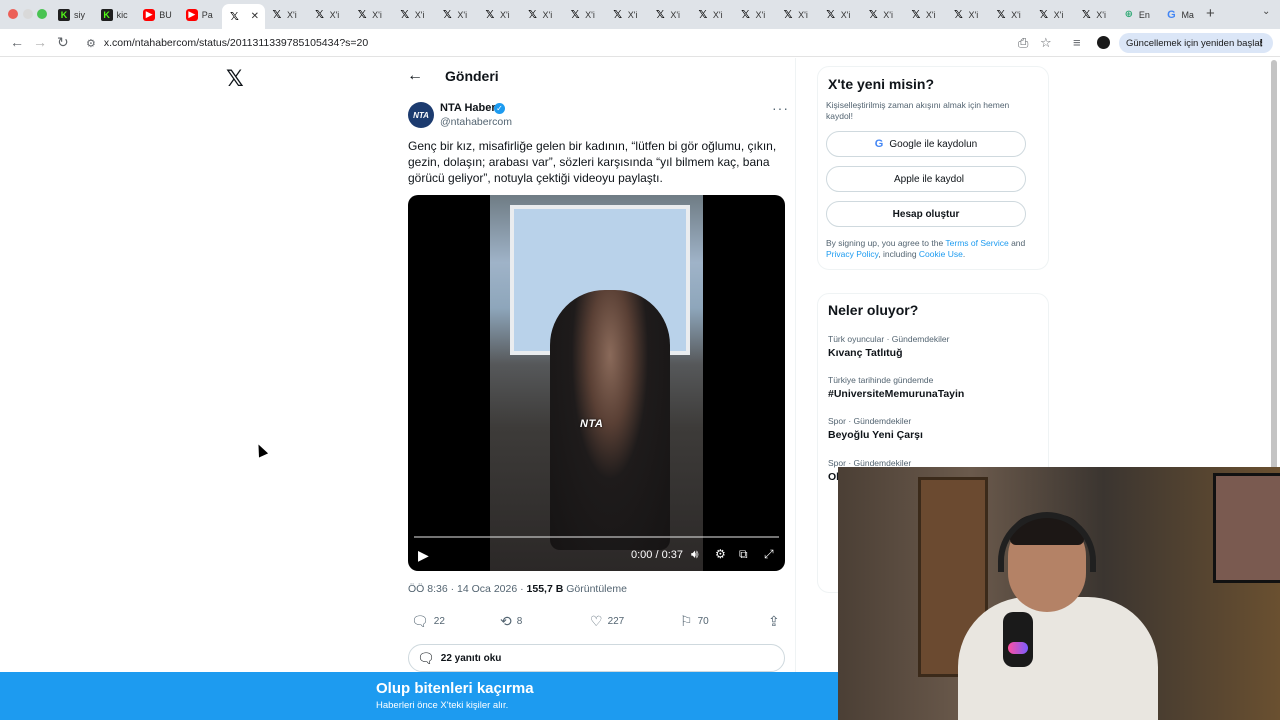 The width and height of the screenshot is (1280, 720). What do you see at coordinates (941, 254) in the screenshot?
I see `cookie-use-link: Cookie Use` at bounding box center [941, 254].